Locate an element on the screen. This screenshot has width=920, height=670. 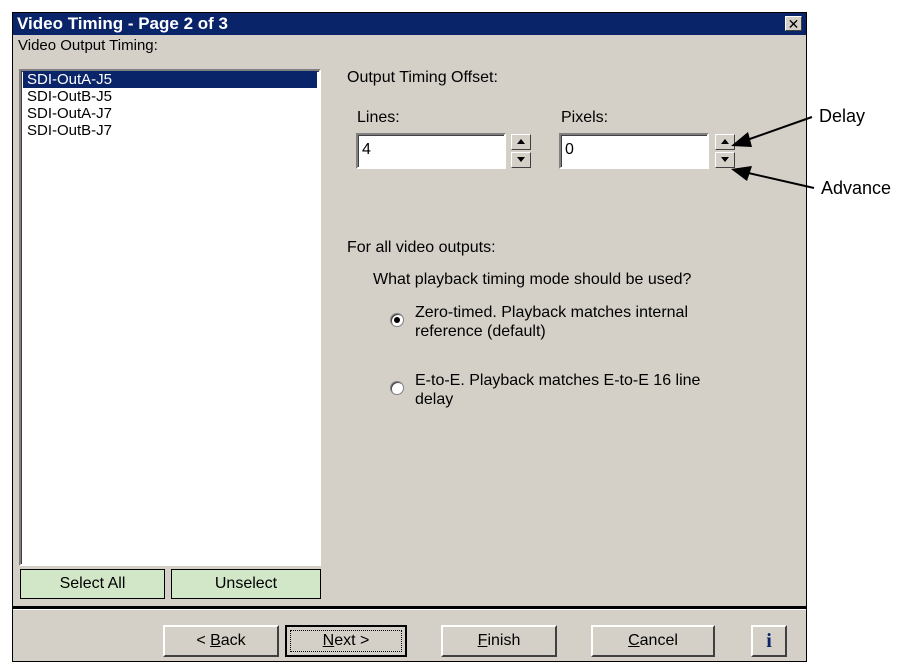
delay-arrowhead is located at coordinates (741, 139).